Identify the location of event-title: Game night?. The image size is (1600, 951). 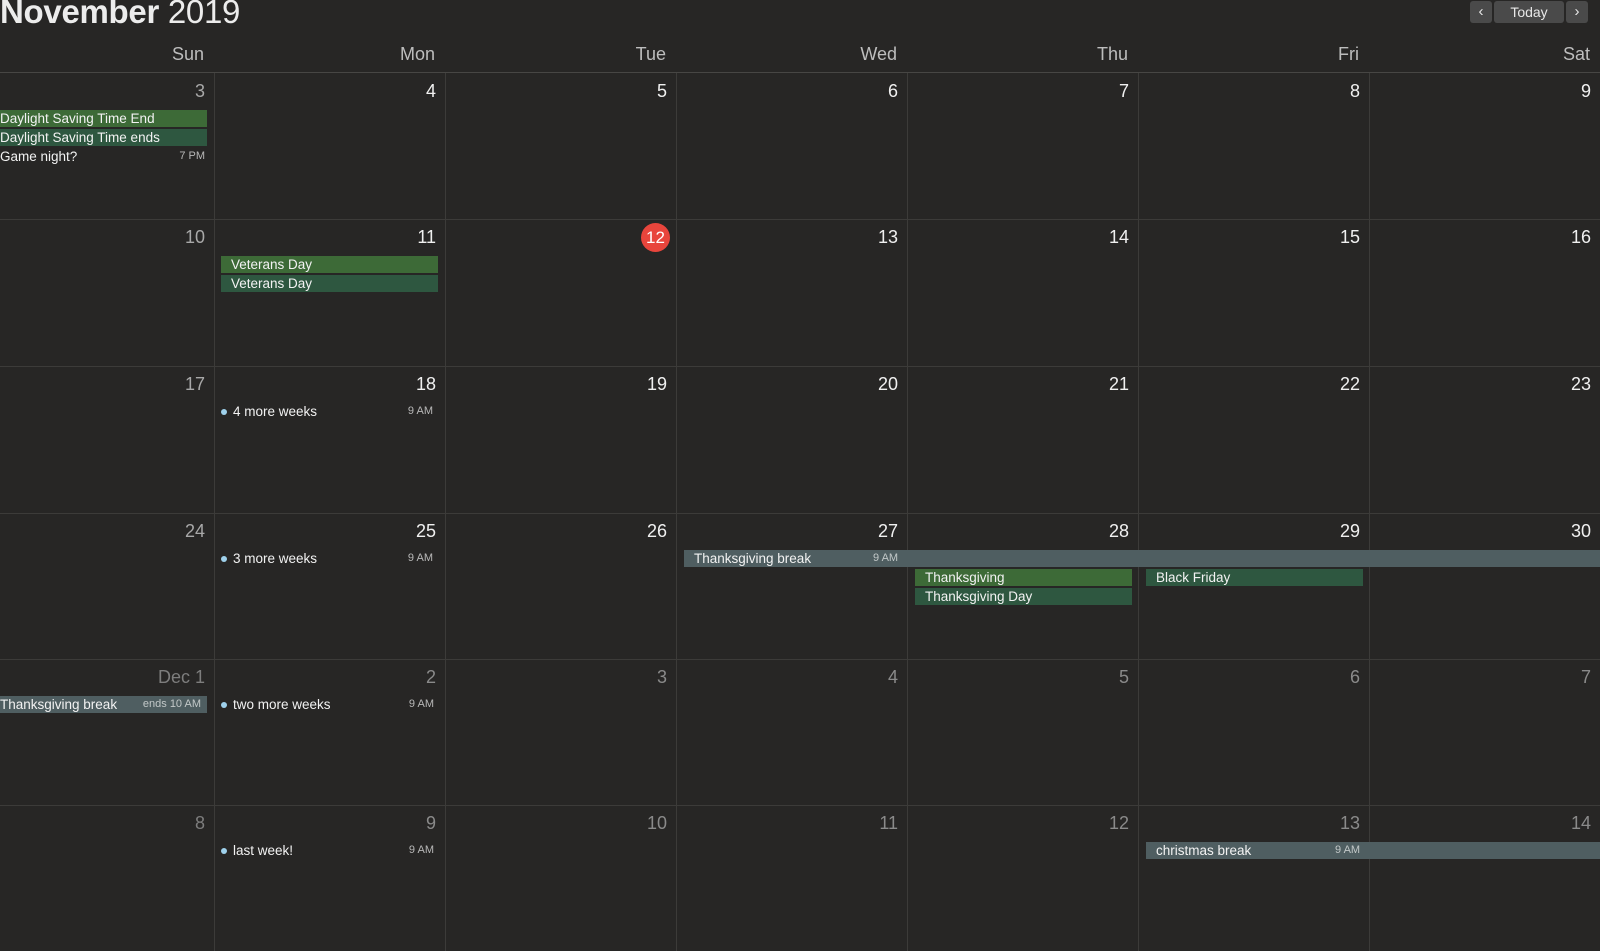
(39, 156).